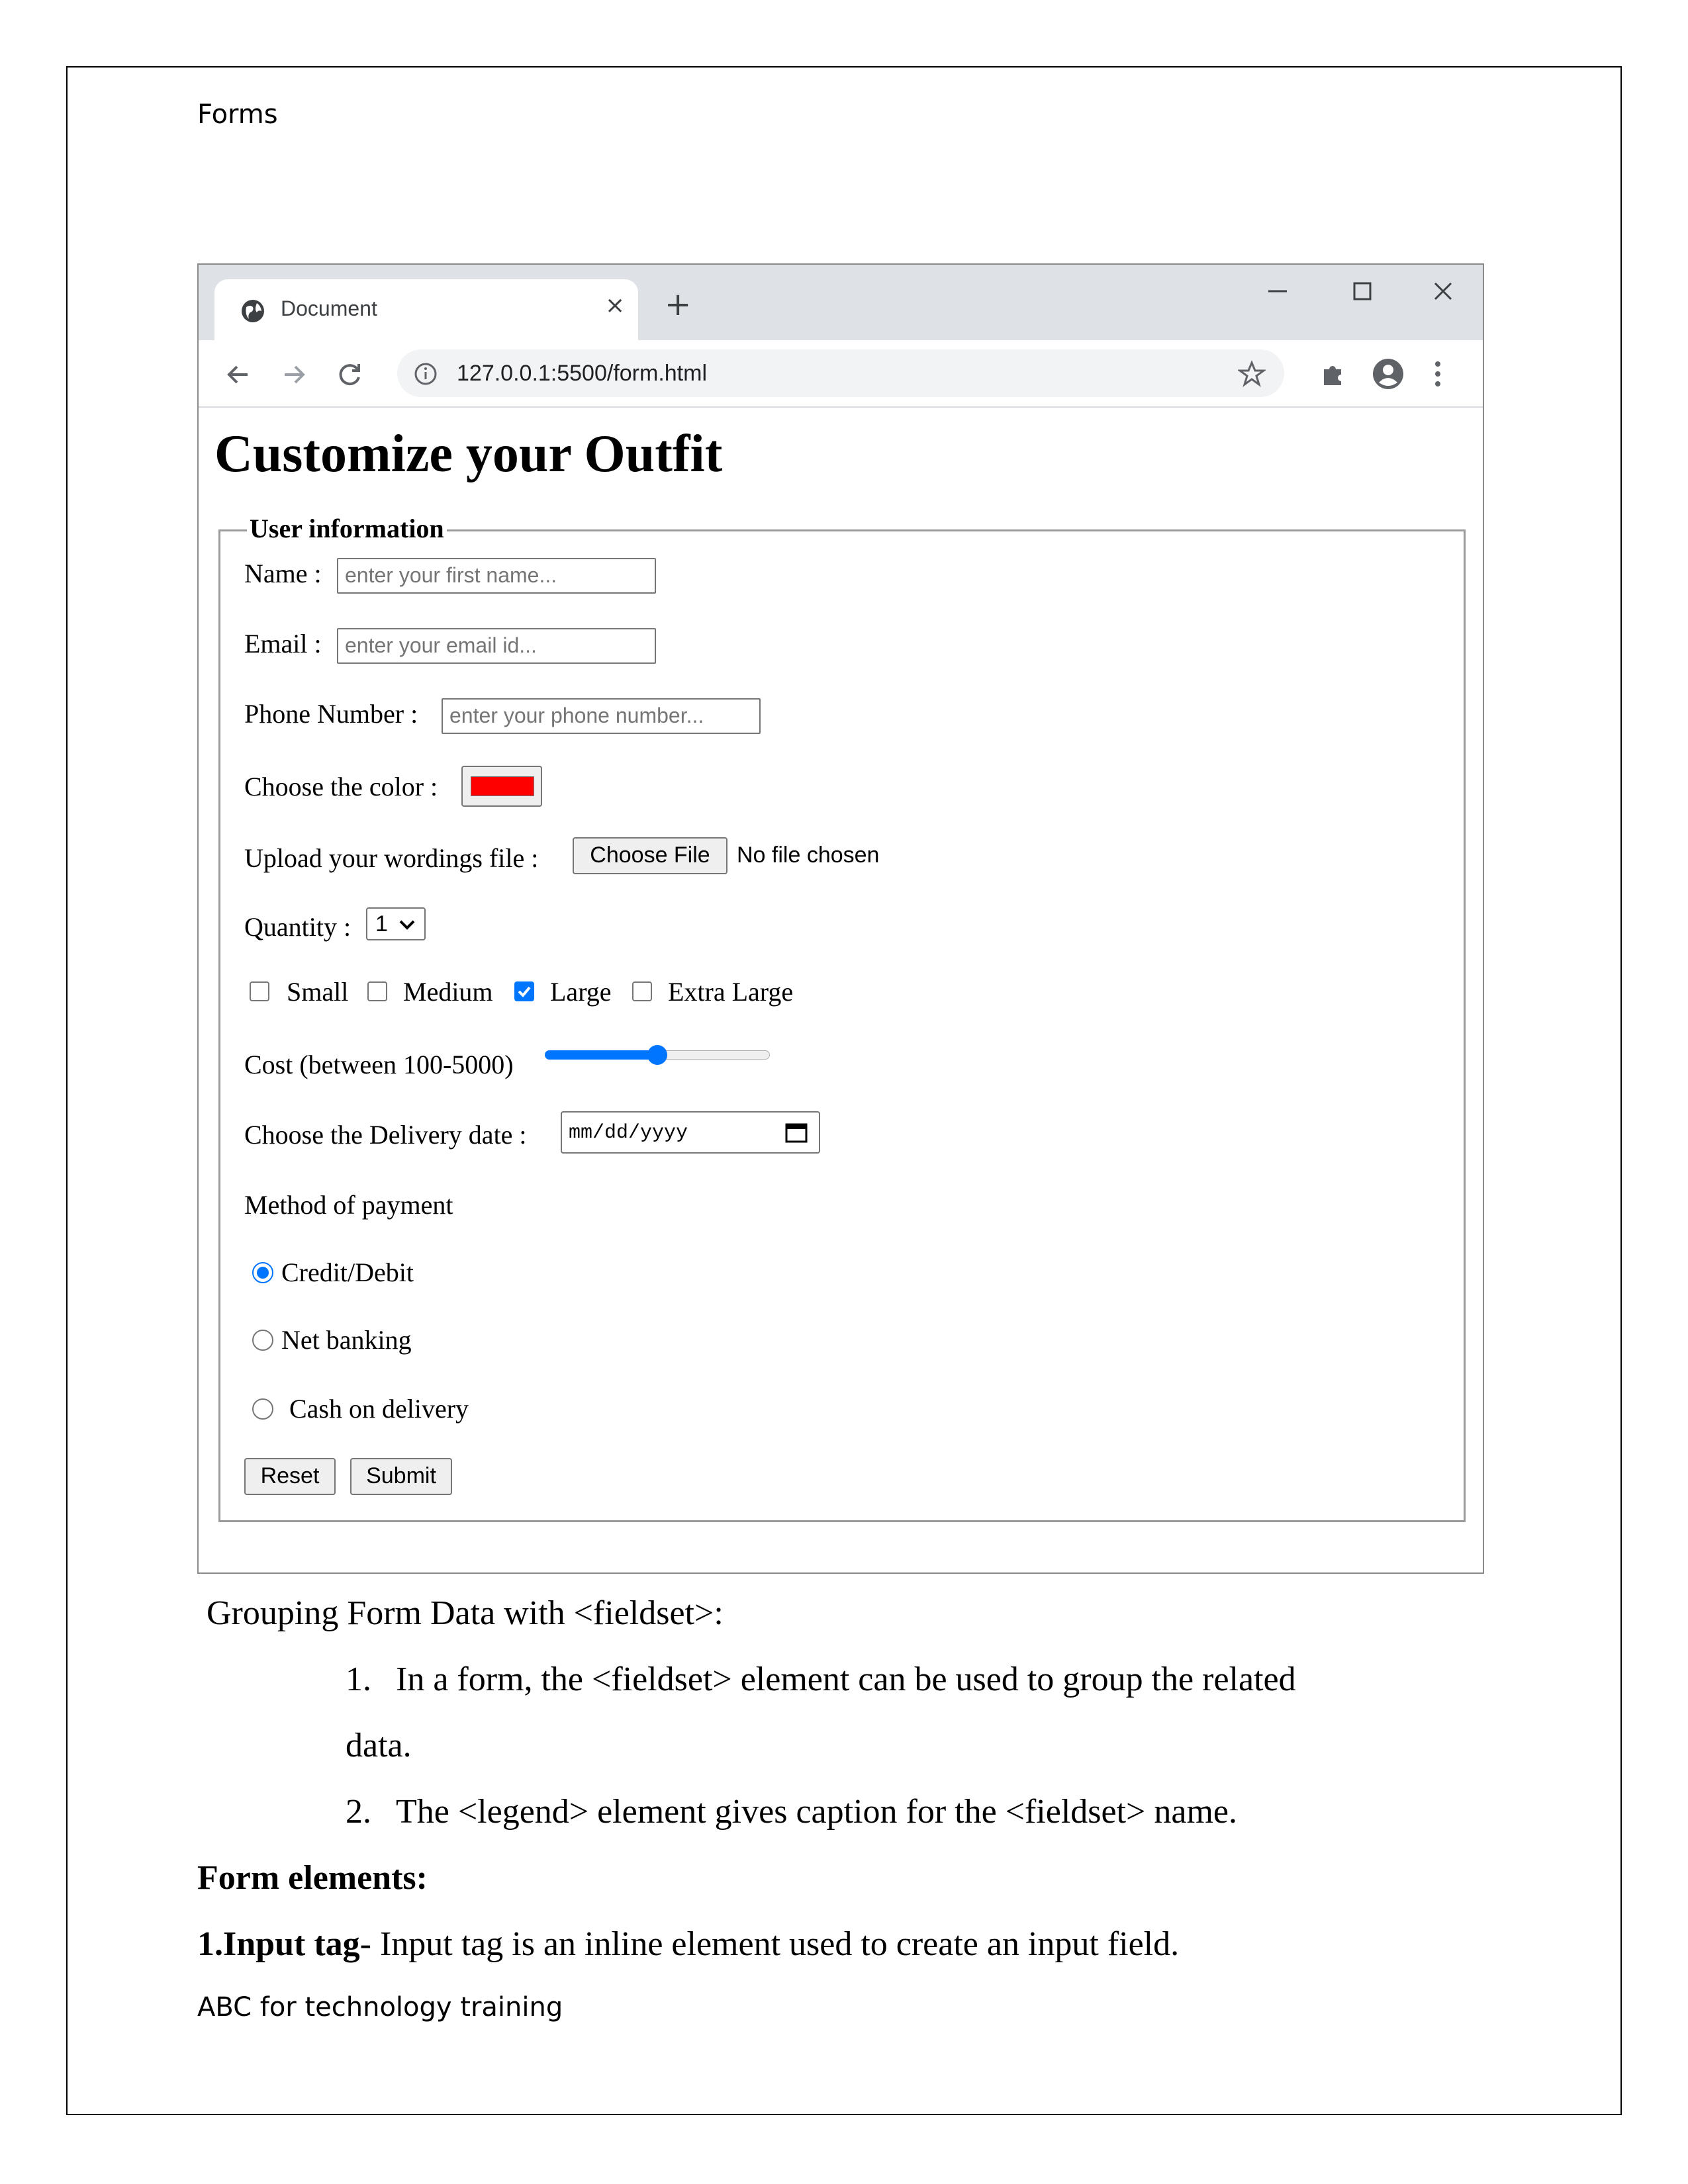 The width and height of the screenshot is (1688, 2184). I want to click on credit-debit-label: Credit/Debit, so click(347, 1272).